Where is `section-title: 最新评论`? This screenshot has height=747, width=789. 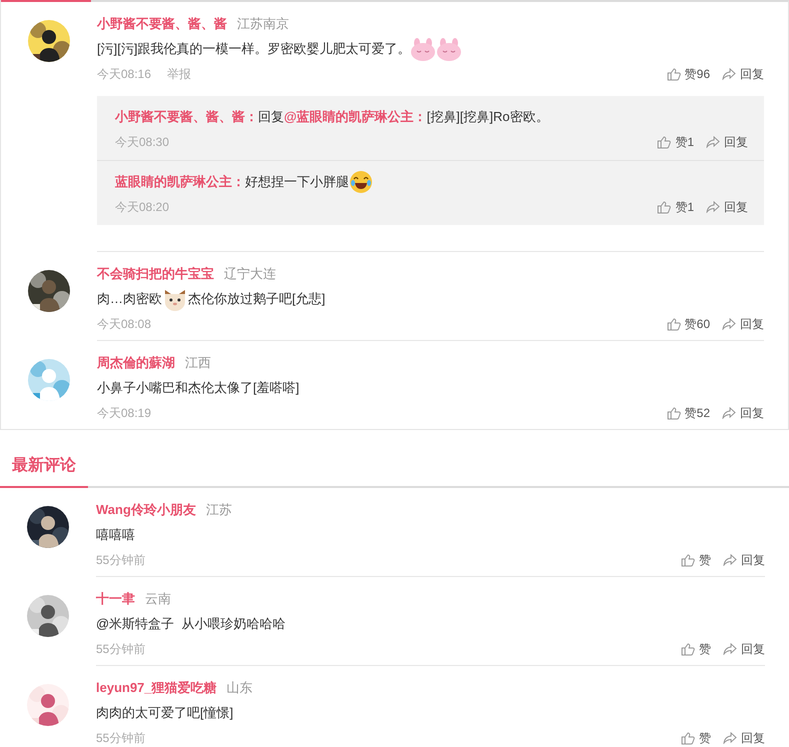 section-title: 最新评论 is located at coordinates (44, 470).